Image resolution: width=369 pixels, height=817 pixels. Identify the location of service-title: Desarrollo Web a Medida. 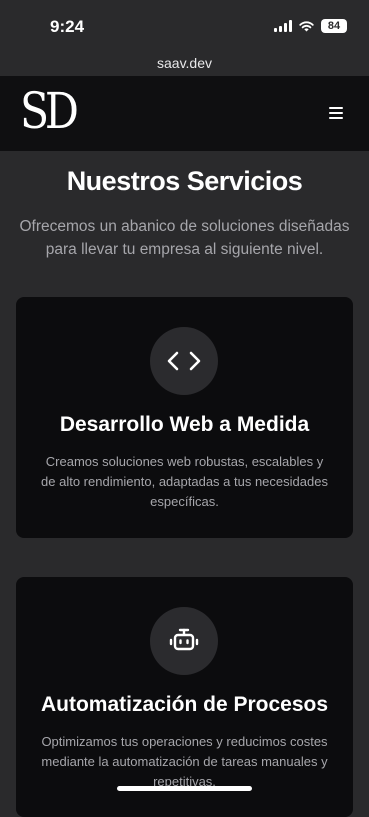
(184, 424).